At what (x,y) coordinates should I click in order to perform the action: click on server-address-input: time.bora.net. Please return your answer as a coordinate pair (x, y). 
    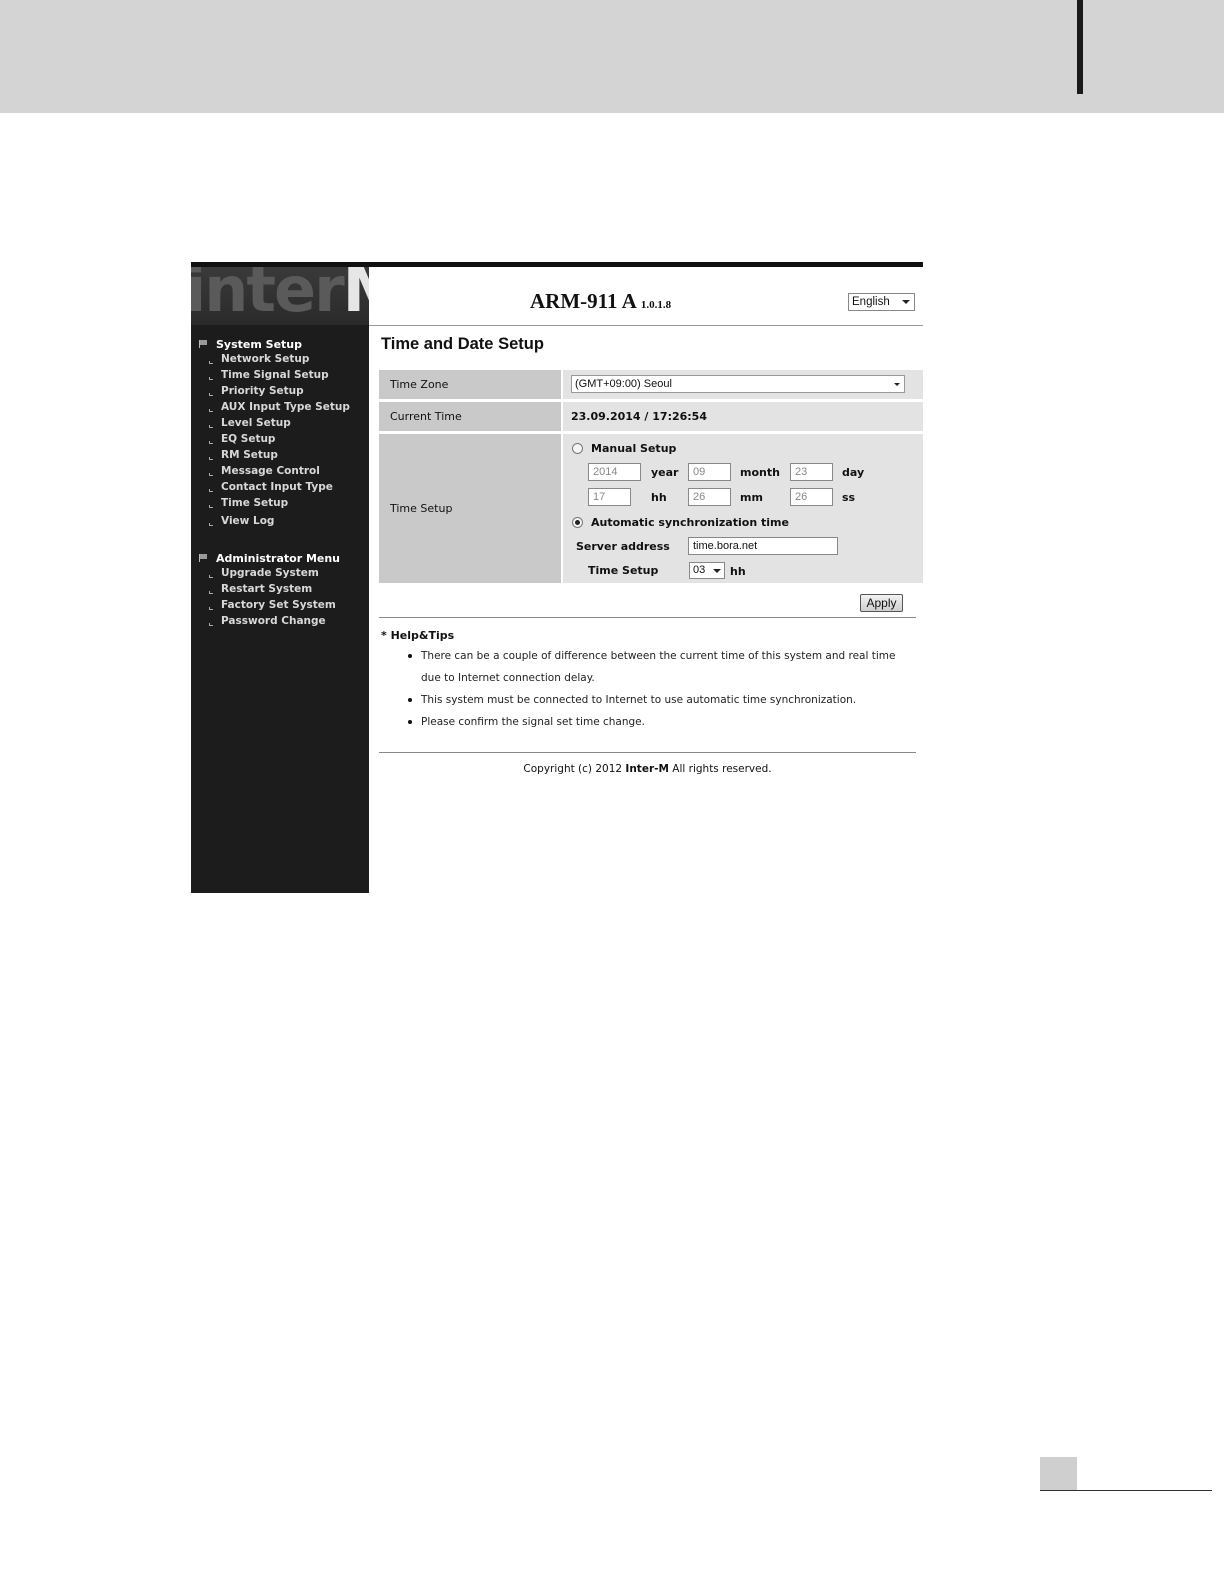
    Looking at the image, I should click on (763, 546).